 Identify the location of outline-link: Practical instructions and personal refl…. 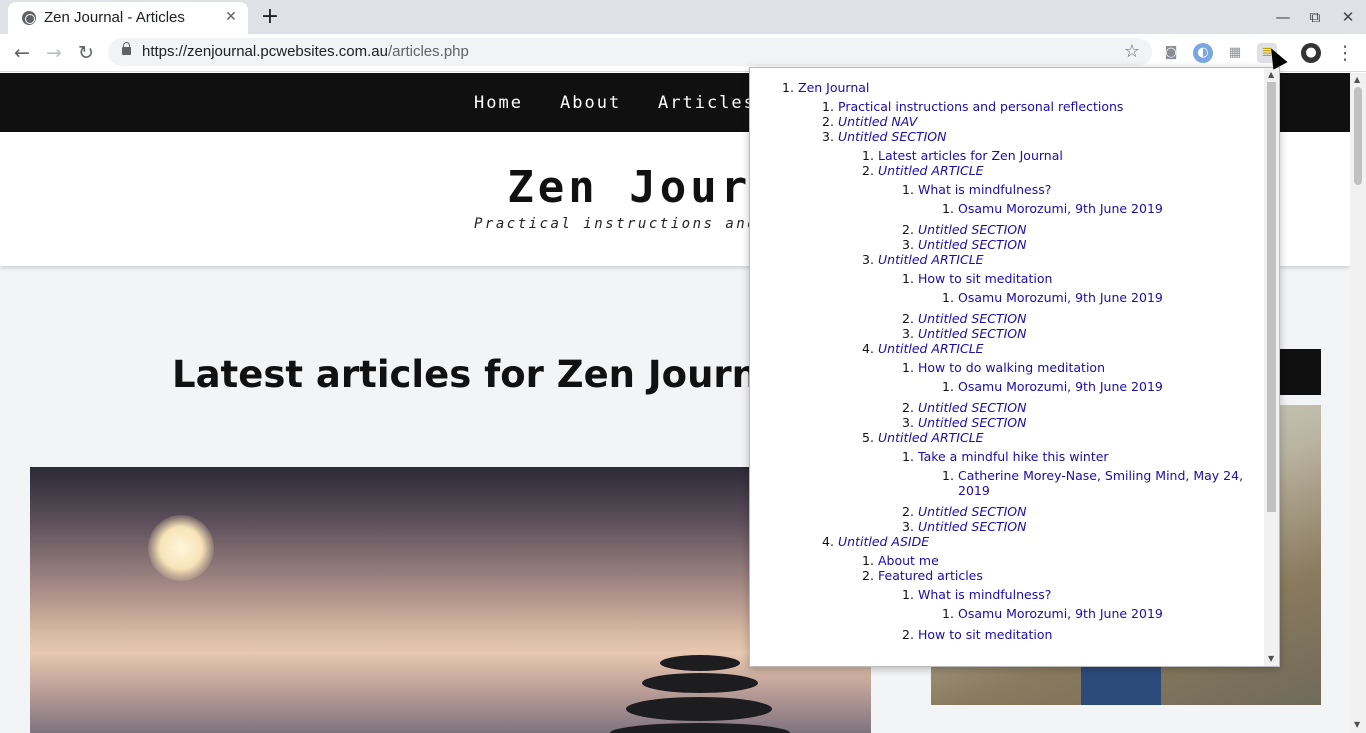
(980, 106).